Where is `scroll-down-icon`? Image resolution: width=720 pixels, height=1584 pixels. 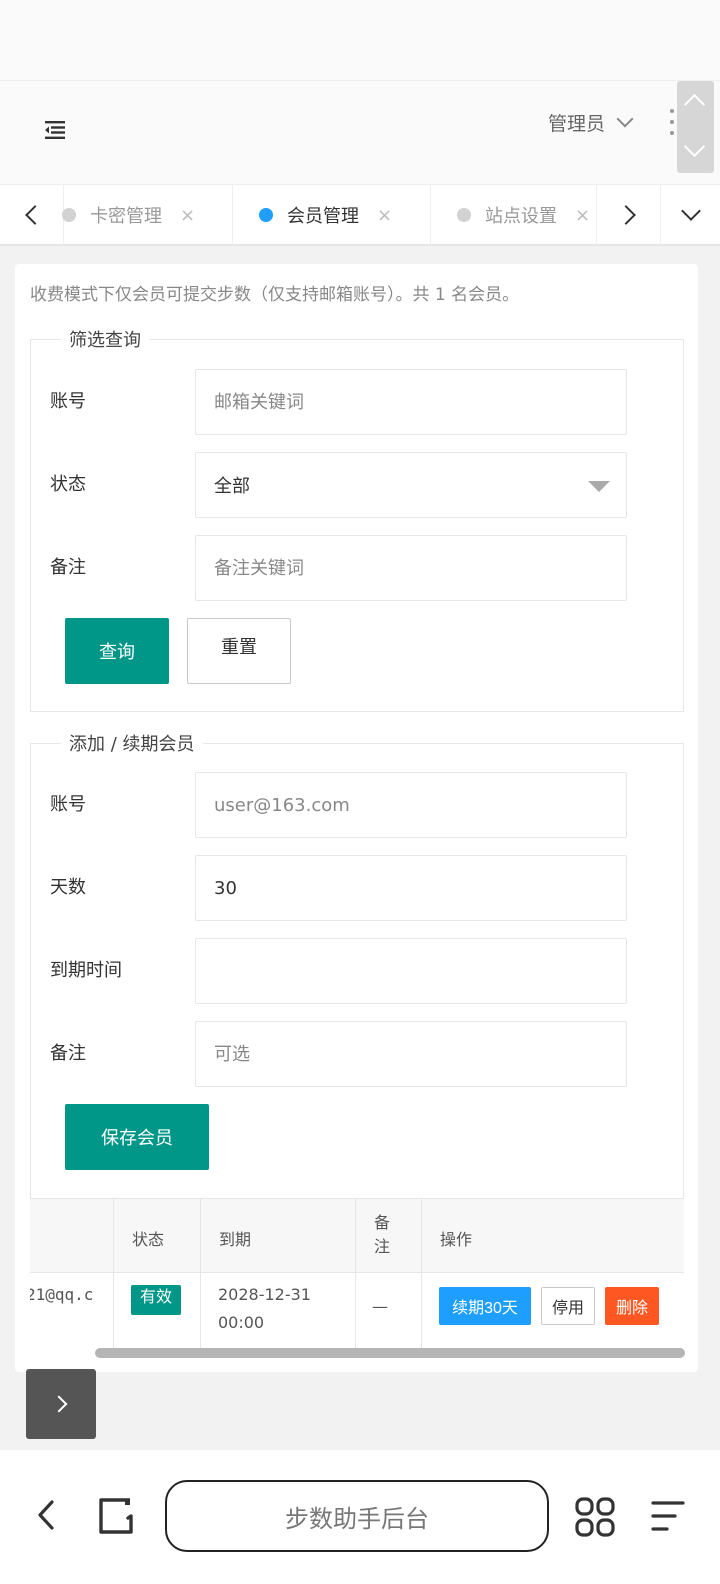 scroll-down-icon is located at coordinates (694, 146).